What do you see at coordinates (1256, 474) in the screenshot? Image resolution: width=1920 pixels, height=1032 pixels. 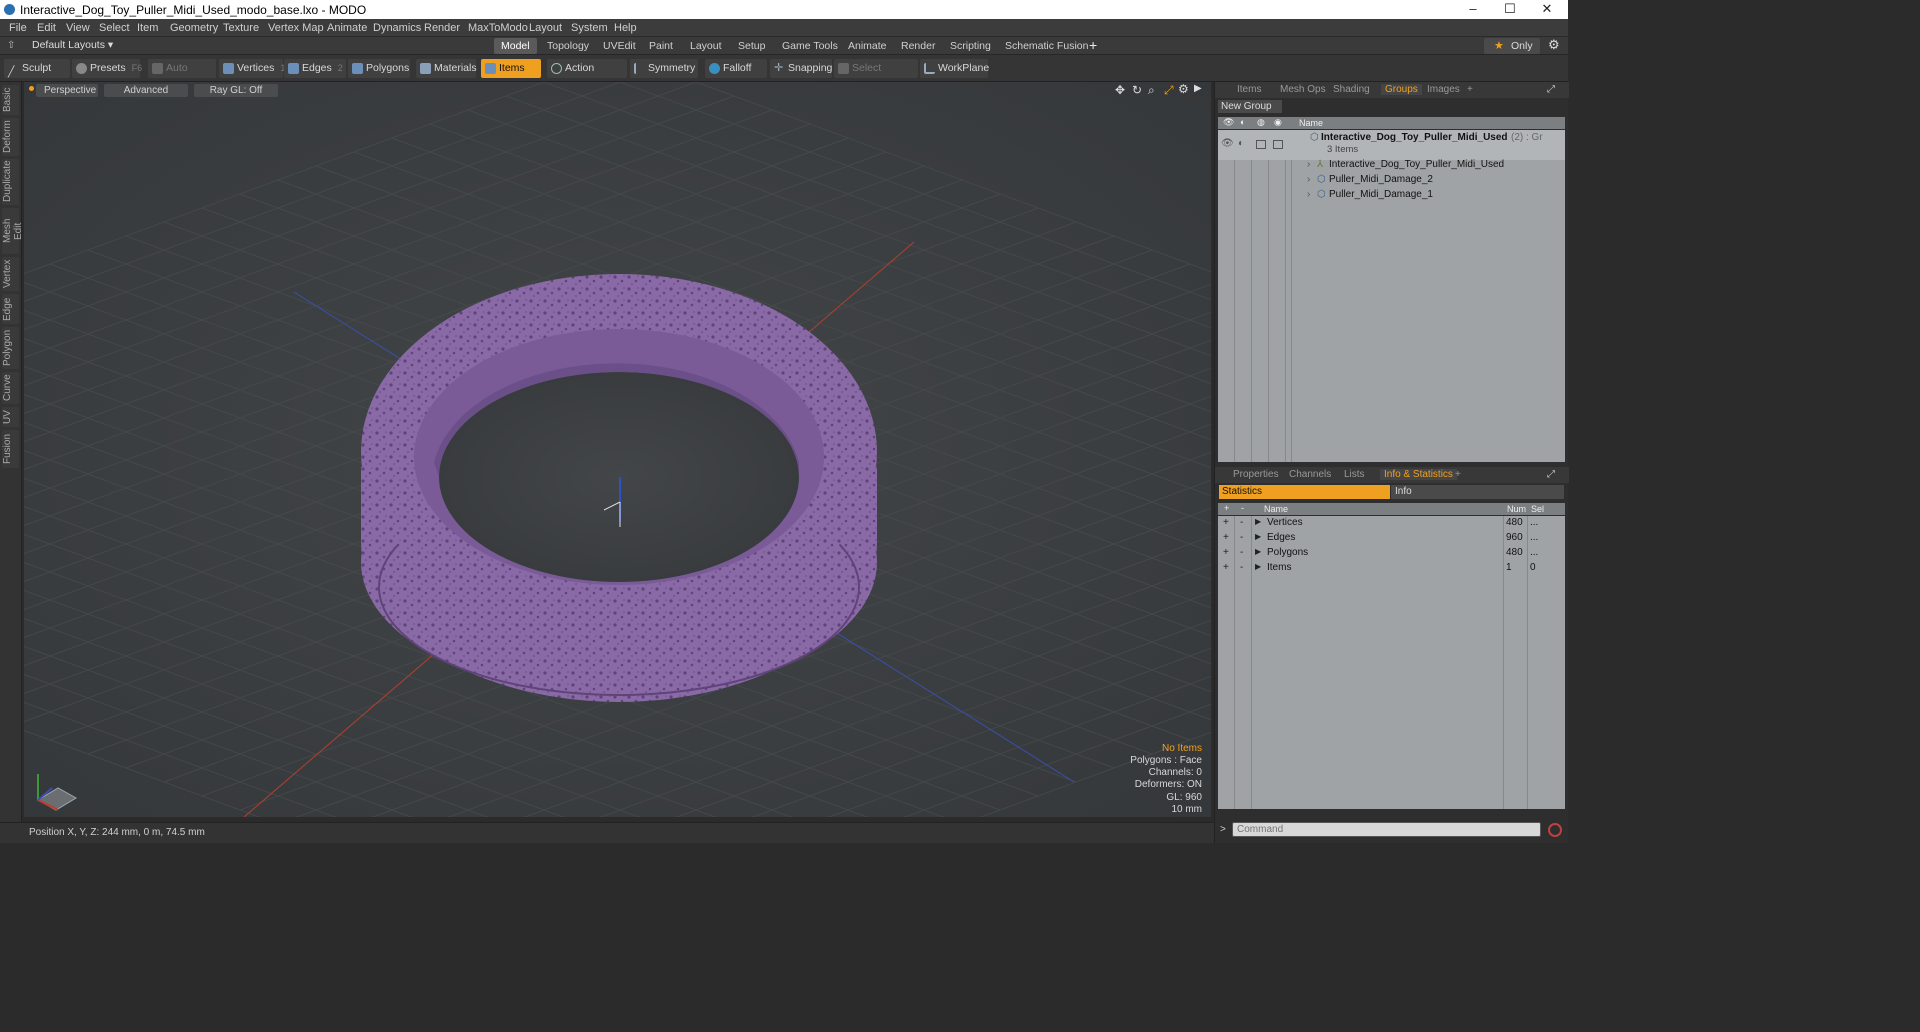 I see `tab-properties: Properties` at bounding box center [1256, 474].